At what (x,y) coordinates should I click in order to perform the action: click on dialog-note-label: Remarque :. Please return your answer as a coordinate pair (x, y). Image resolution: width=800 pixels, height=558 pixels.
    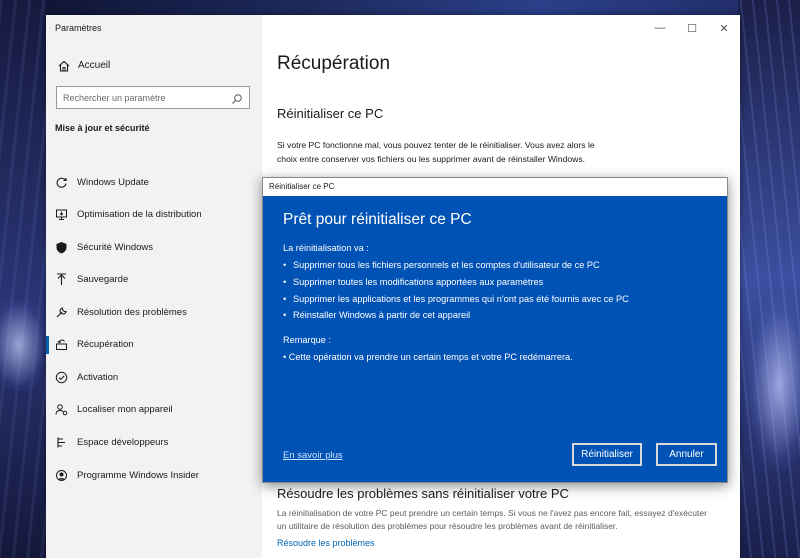
    Looking at the image, I should click on (307, 340).